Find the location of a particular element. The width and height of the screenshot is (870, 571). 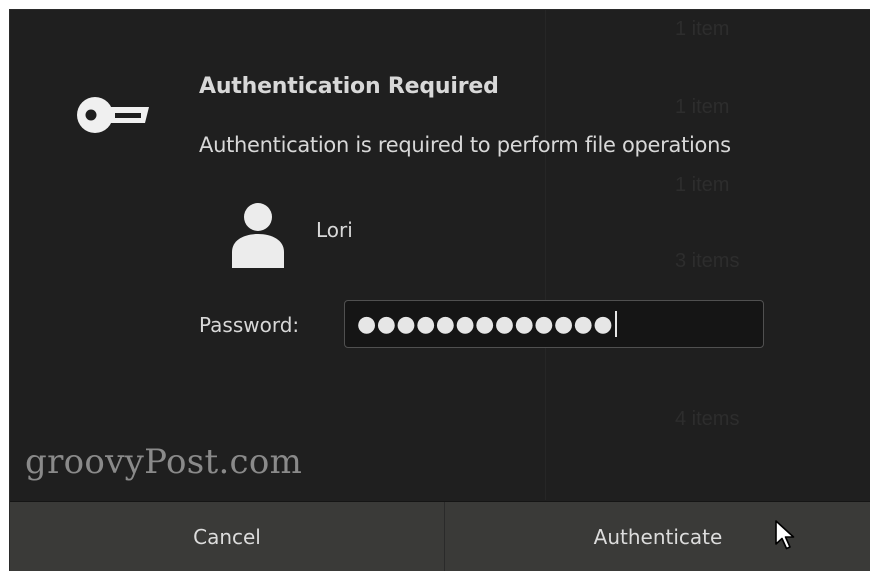

dialog-title: Authentication Required is located at coordinates (349, 86).